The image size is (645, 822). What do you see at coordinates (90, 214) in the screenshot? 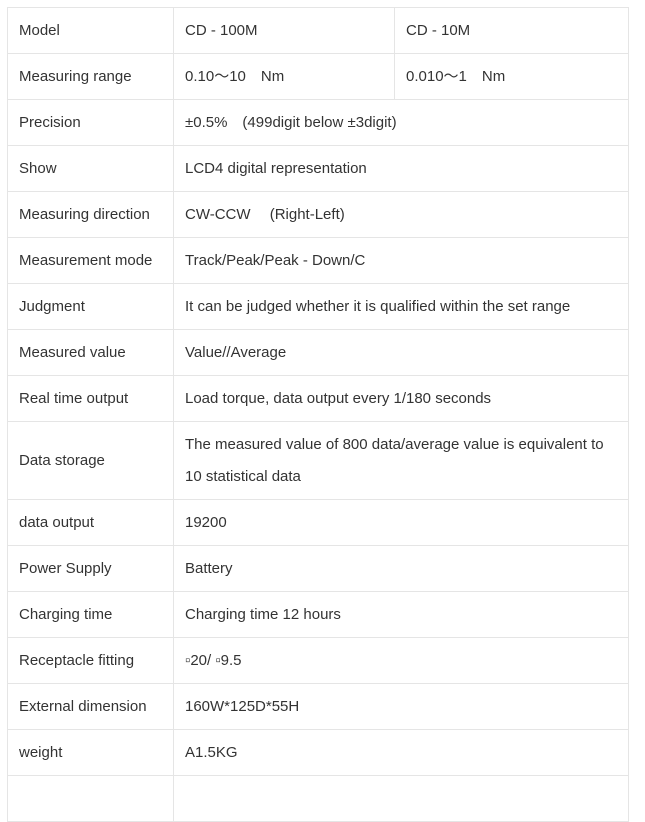
I see `row-label: Measuring direction` at bounding box center [90, 214].